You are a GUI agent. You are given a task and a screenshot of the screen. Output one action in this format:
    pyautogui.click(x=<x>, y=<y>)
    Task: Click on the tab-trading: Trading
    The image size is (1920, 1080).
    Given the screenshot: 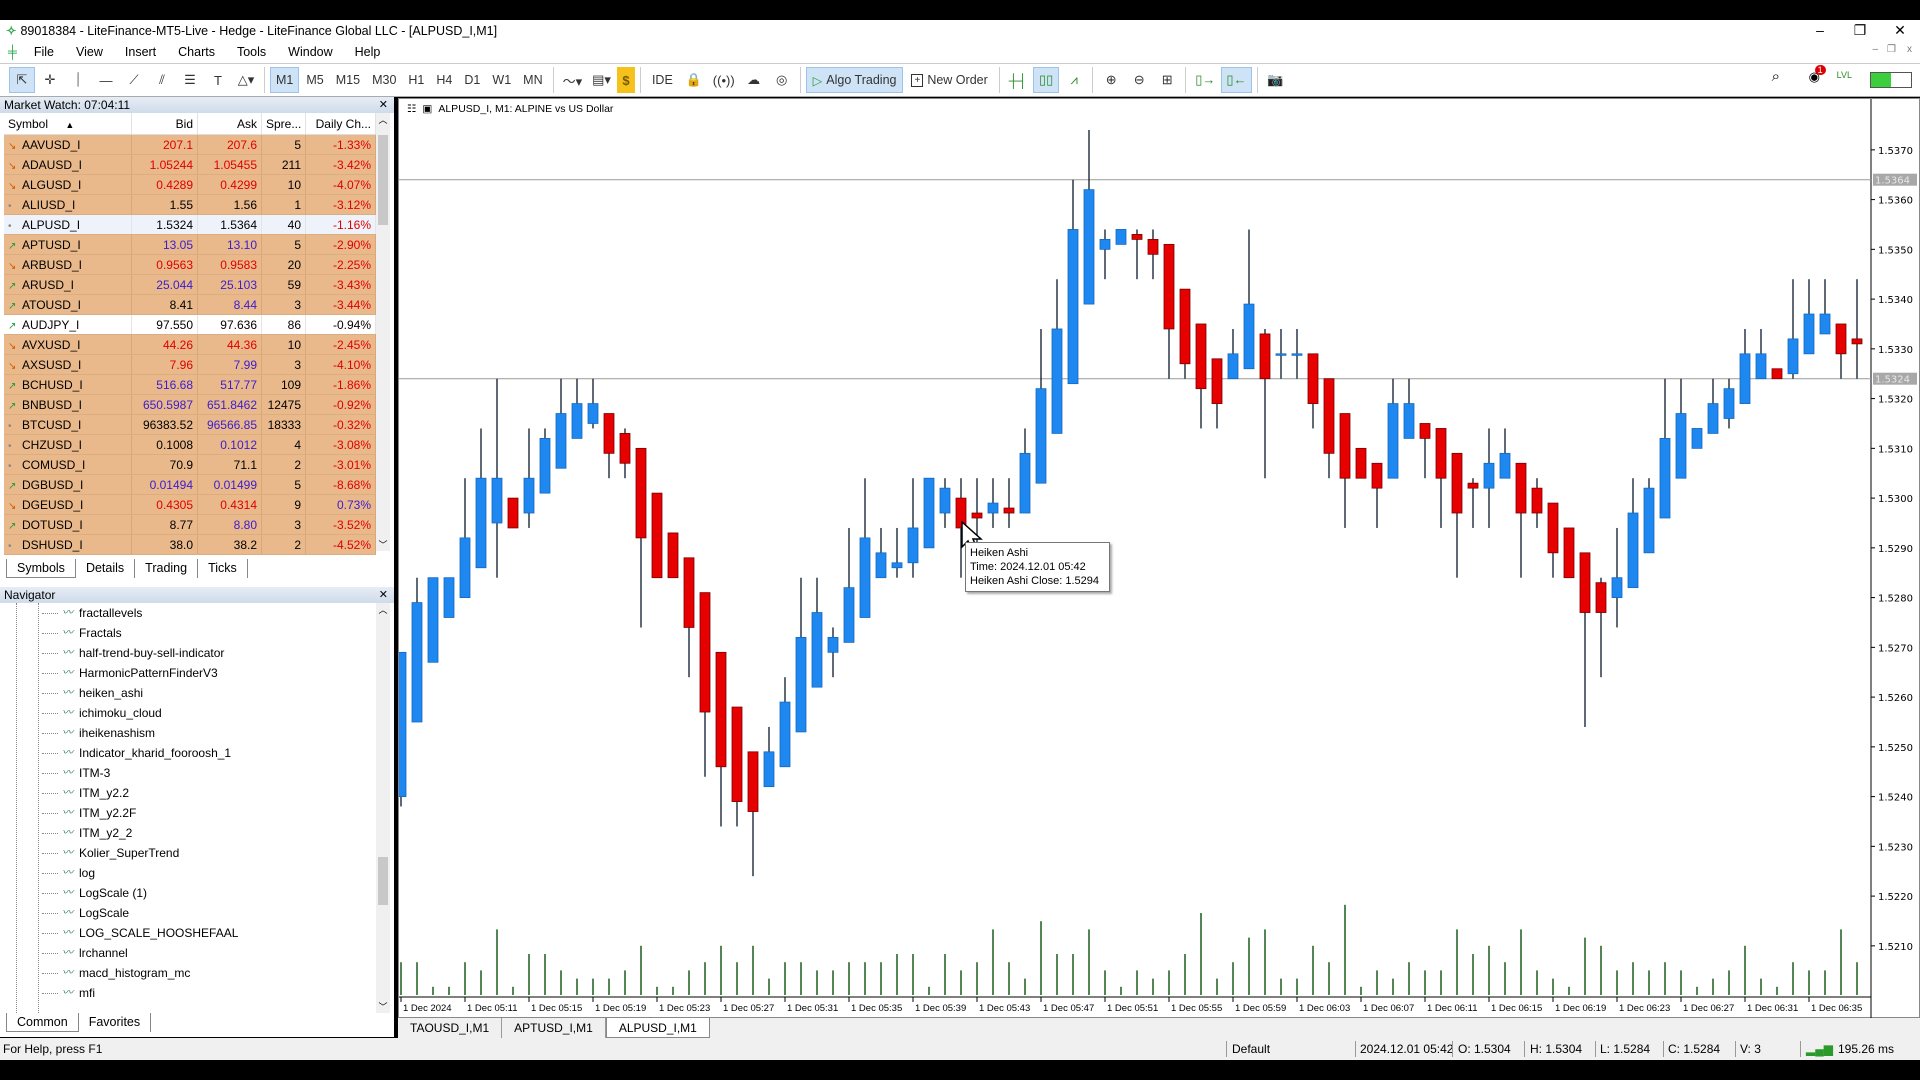 What is the action you would take?
    pyautogui.click(x=167, y=568)
    